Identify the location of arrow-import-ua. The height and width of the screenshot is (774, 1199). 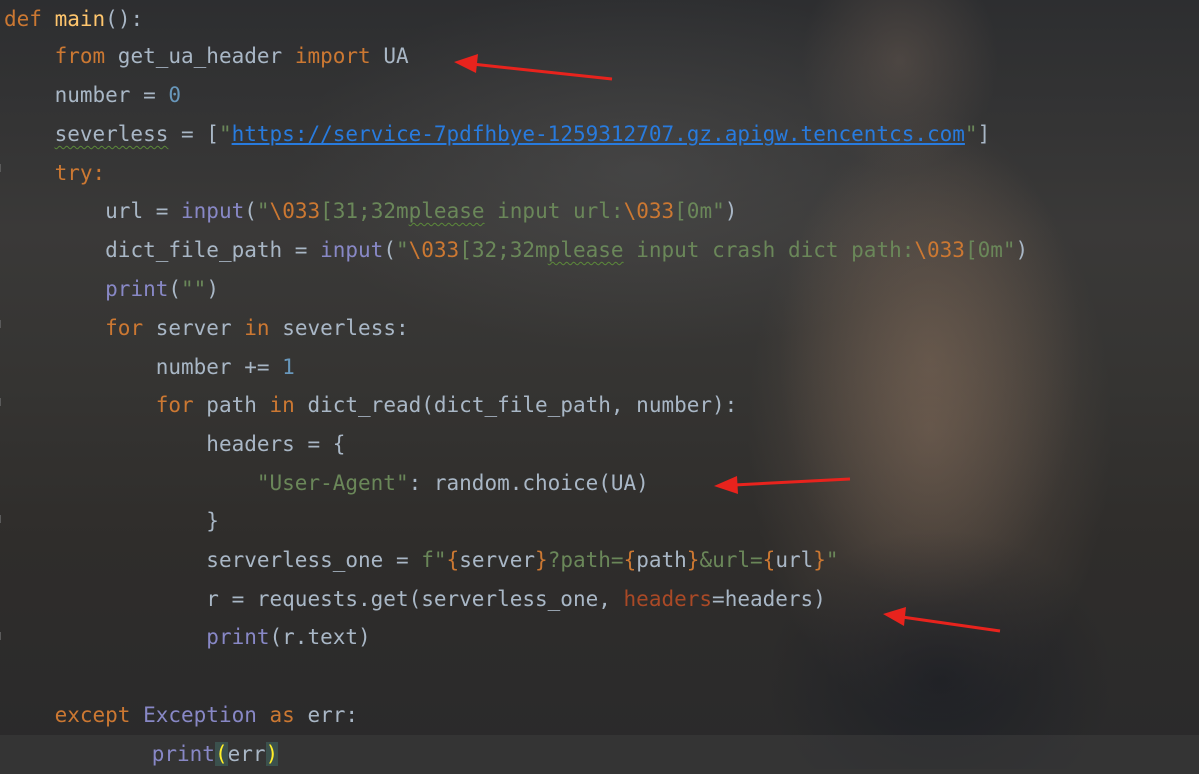
(533, 67).